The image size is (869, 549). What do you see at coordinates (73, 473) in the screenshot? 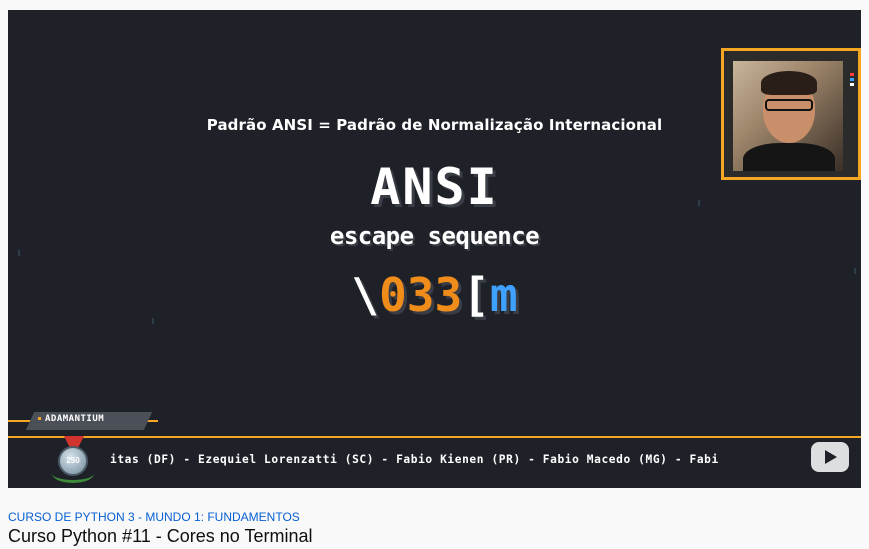
I see `medal-laurel` at bounding box center [73, 473].